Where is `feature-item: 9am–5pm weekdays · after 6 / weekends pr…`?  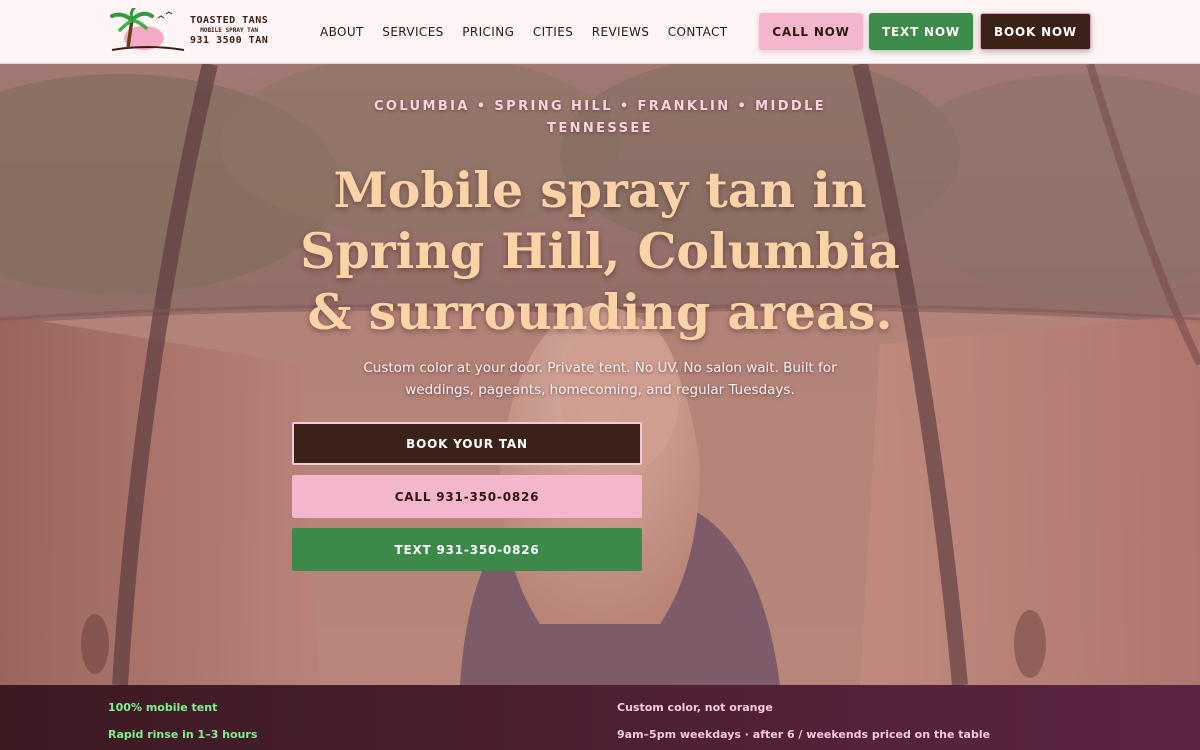 feature-item: 9am–5pm weekdays · after 6 / weekends pr… is located at coordinates (804, 734).